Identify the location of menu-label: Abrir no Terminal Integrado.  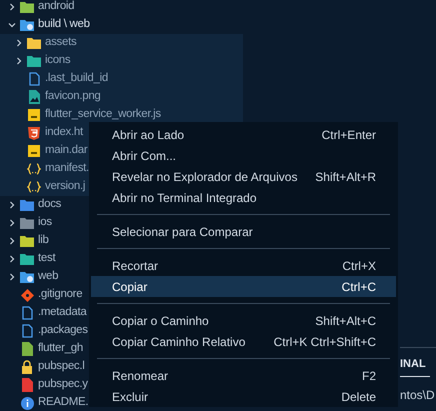
(184, 198).